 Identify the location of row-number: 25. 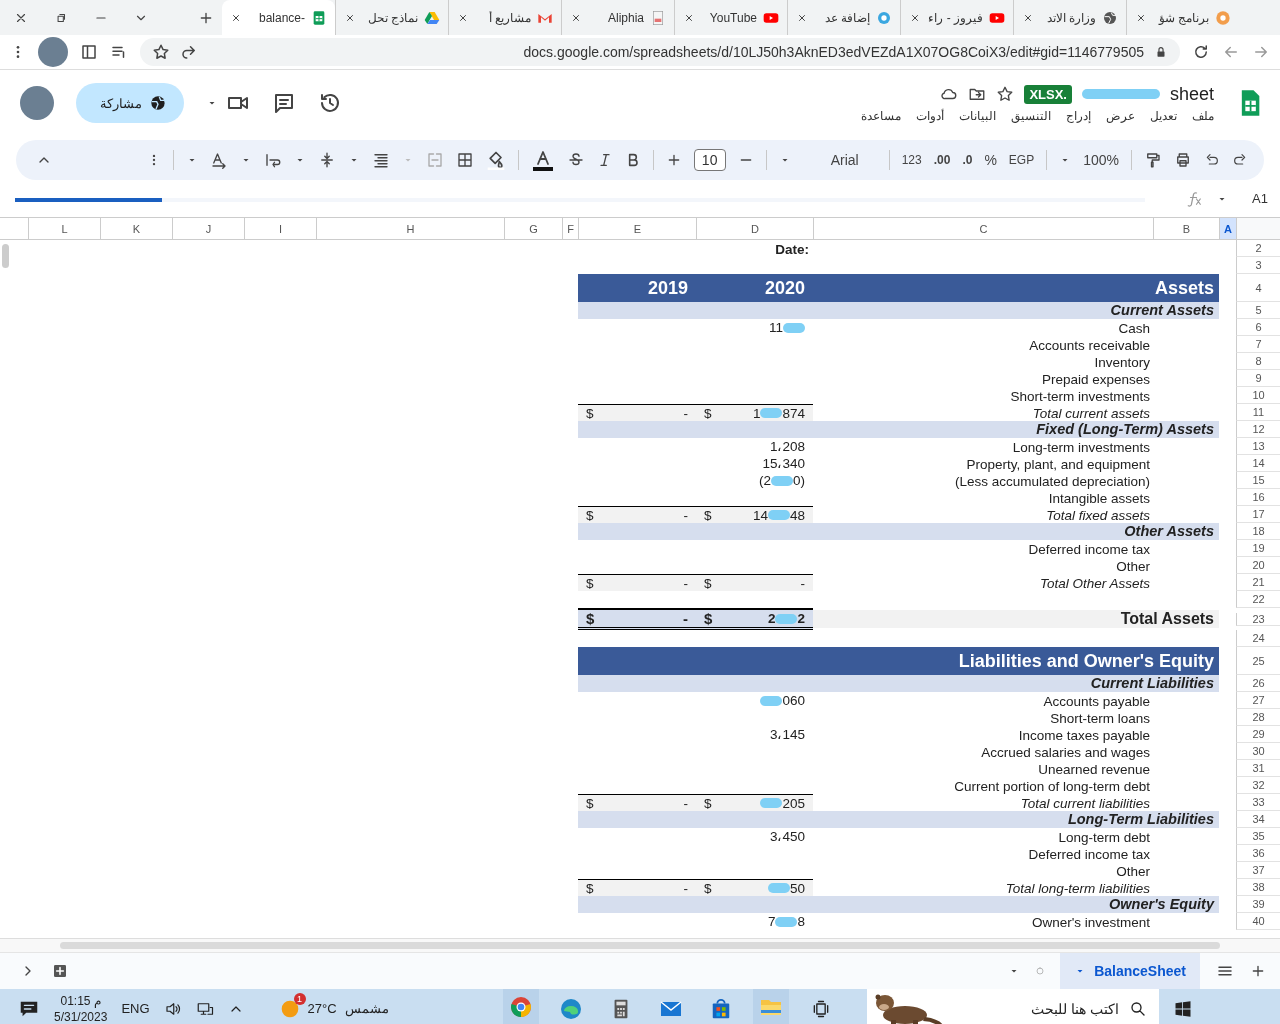
(1258, 661).